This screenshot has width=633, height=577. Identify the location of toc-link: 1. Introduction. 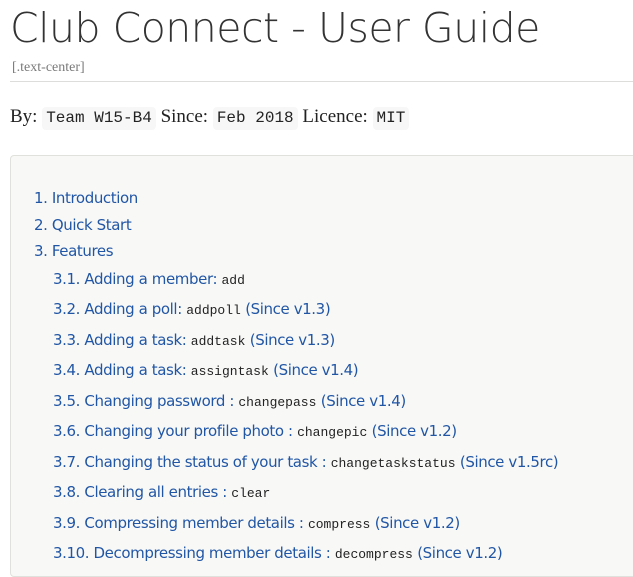
(86, 198).